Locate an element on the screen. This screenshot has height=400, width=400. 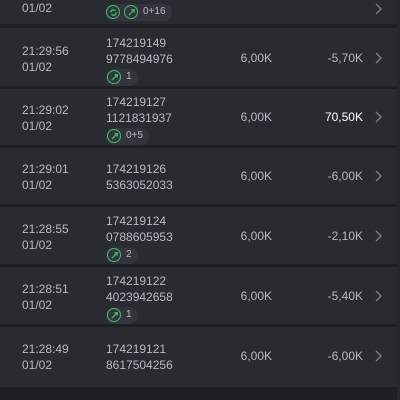
bet-time-value: 21:28:55 is located at coordinates (45, 229).